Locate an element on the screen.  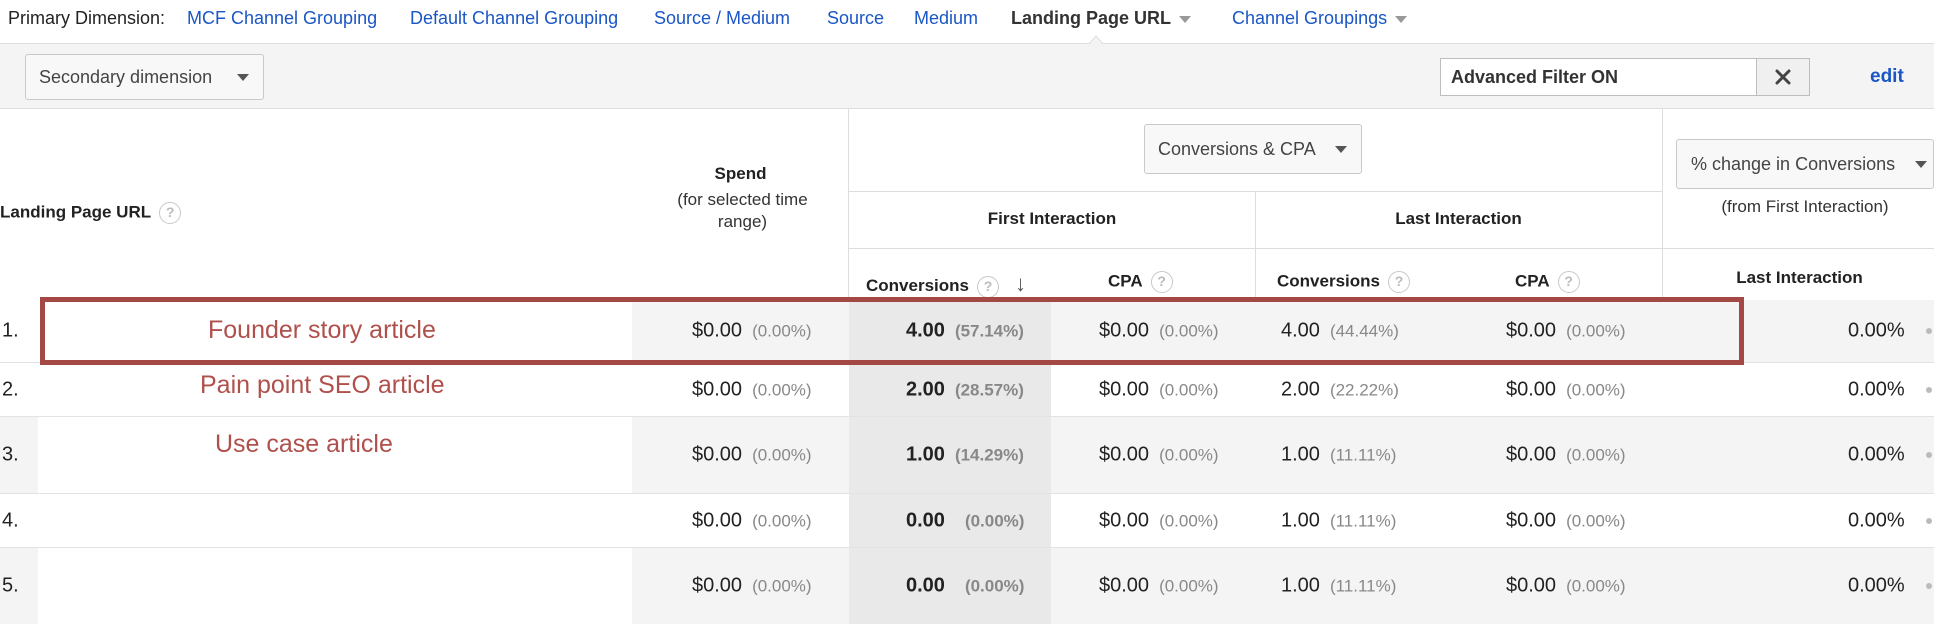
dimension-selected-landing-page-url: Landing Page URL is located at coordinates (1101, 18).